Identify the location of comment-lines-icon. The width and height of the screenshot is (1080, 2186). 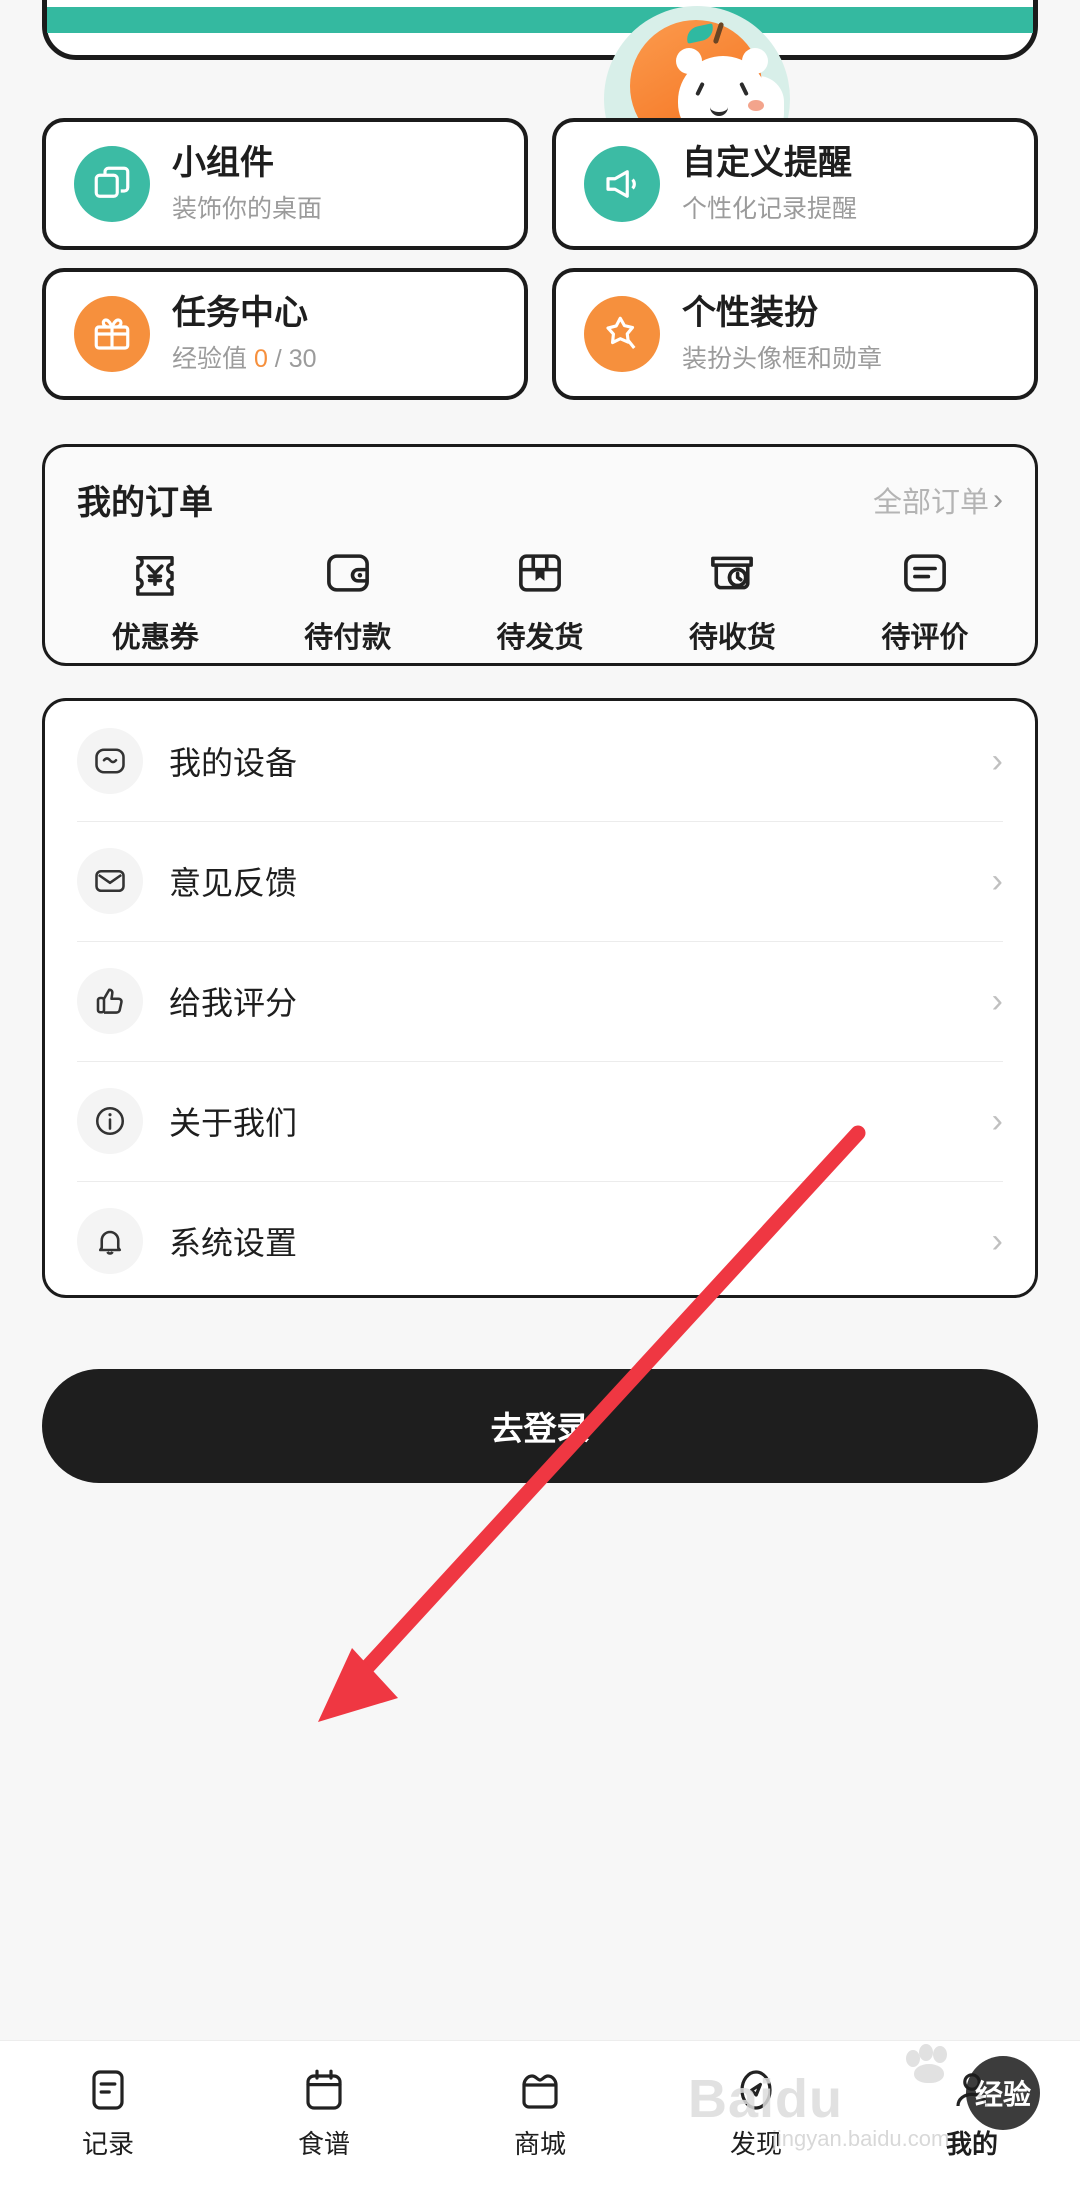
(924, 573).